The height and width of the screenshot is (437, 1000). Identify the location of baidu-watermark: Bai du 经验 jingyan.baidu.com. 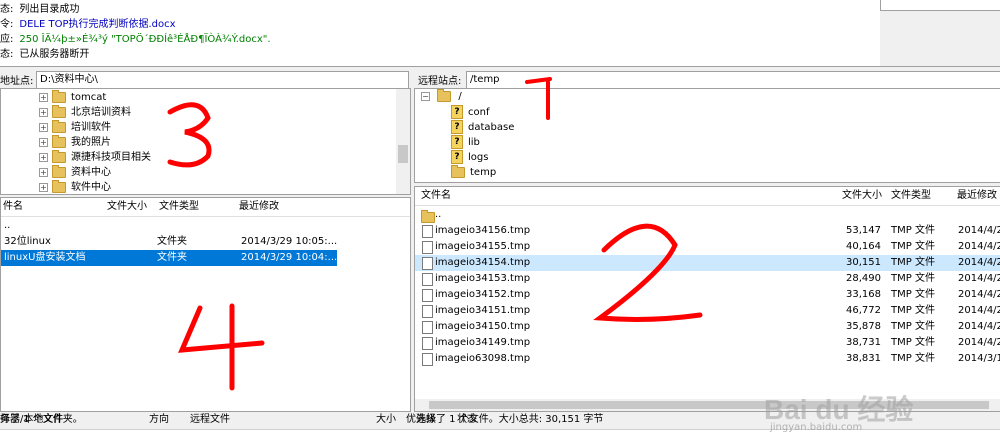
(880, 411).